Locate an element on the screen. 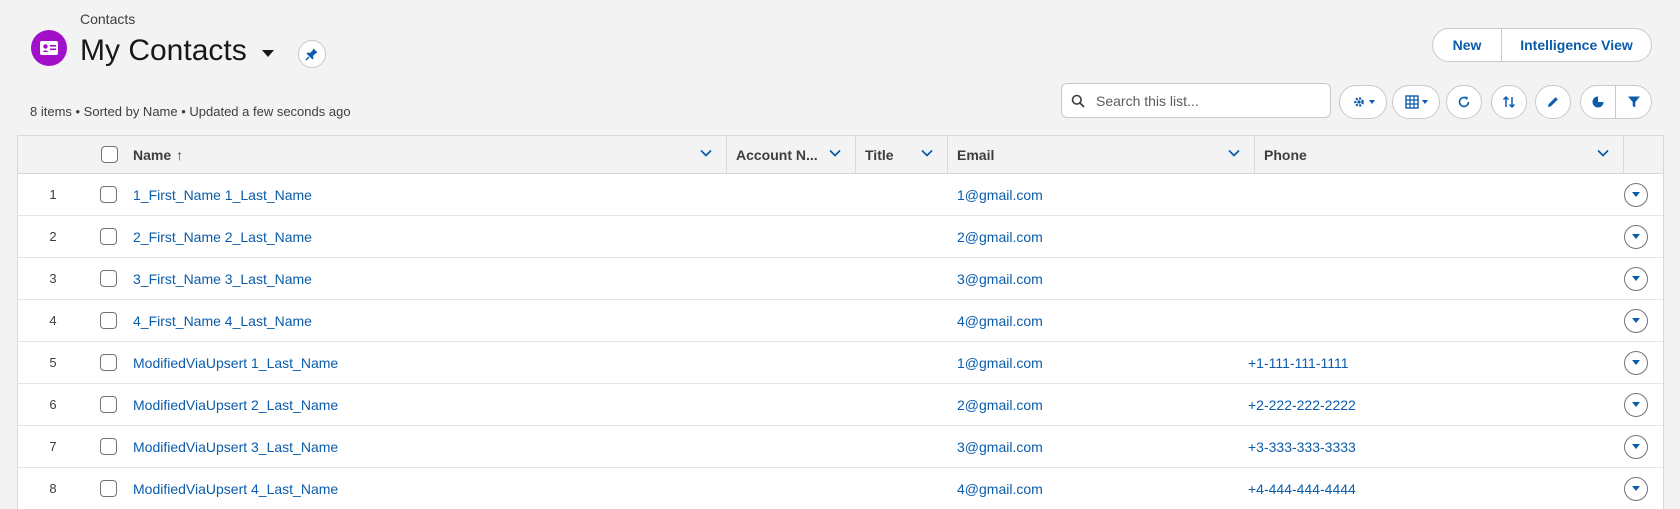 The image size is (1680, 509). refresh-button is located at coordinates (1464, 102).